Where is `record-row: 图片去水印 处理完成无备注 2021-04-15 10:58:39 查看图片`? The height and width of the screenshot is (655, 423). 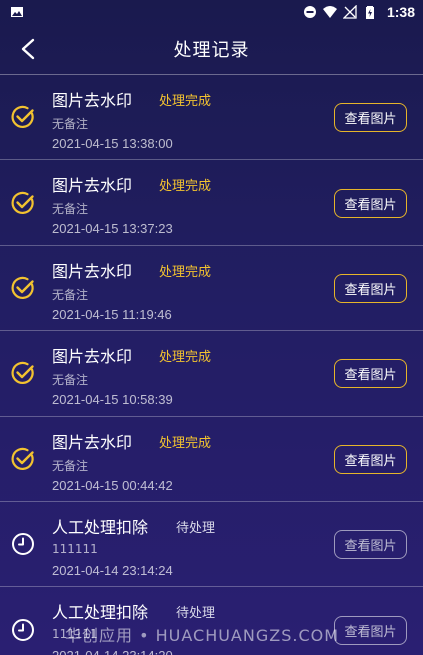 record-row: 图片去水印 处理完成无备注 2021-04-15 10:58:39 查看图片 is located at coordinates (211, 372).